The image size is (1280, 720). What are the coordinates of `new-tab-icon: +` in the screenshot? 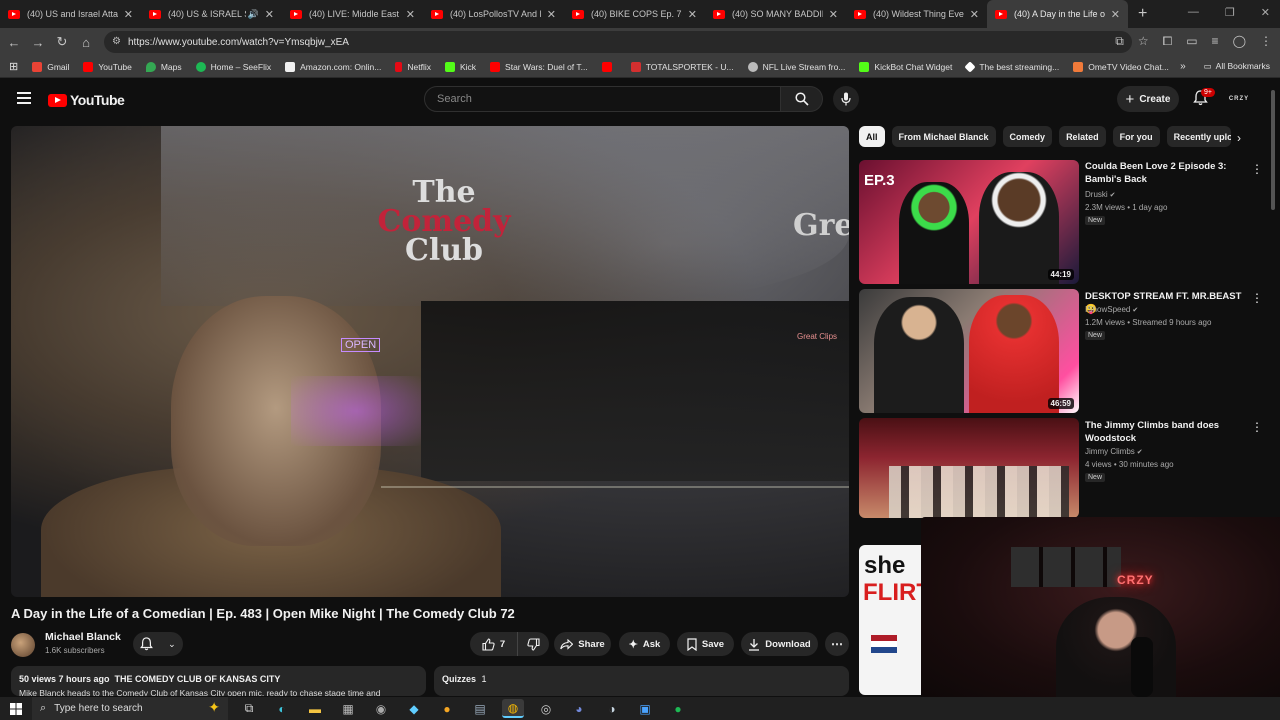 It's located at (1142, 14).